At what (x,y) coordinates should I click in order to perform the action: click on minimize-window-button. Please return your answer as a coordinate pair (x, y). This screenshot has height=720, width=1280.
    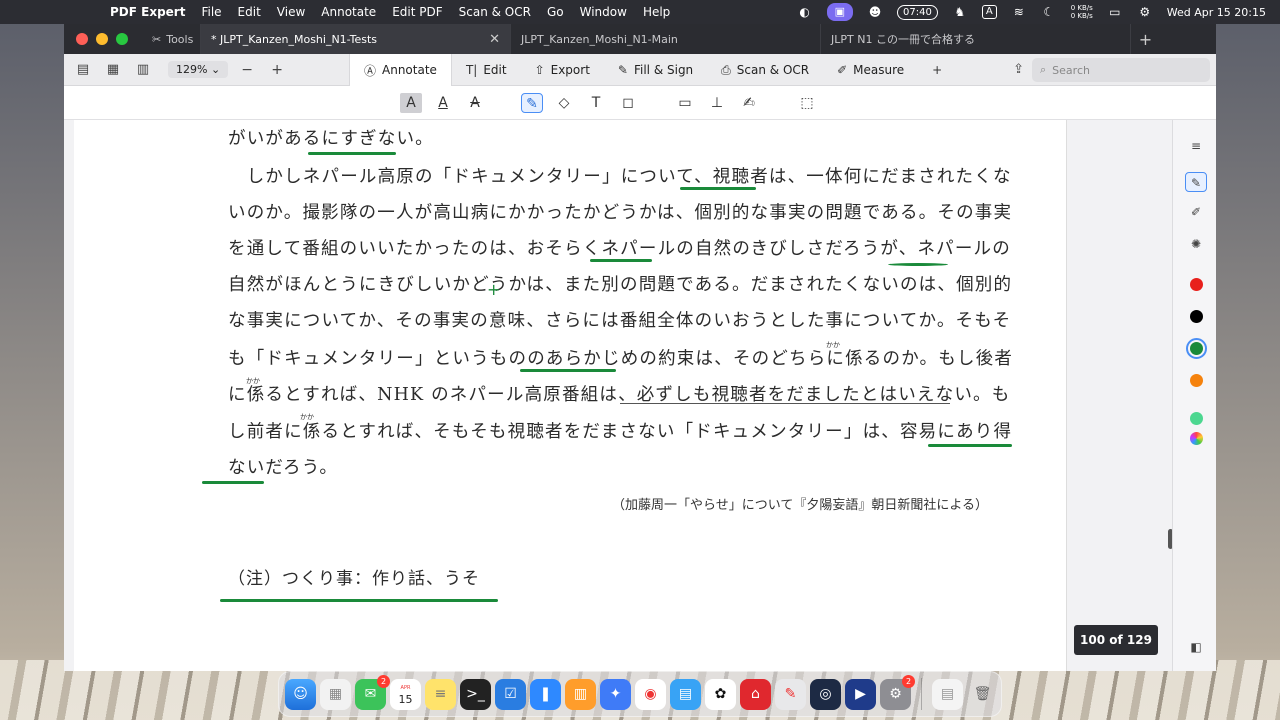
    Looking at the image, I should click on (102, 39).